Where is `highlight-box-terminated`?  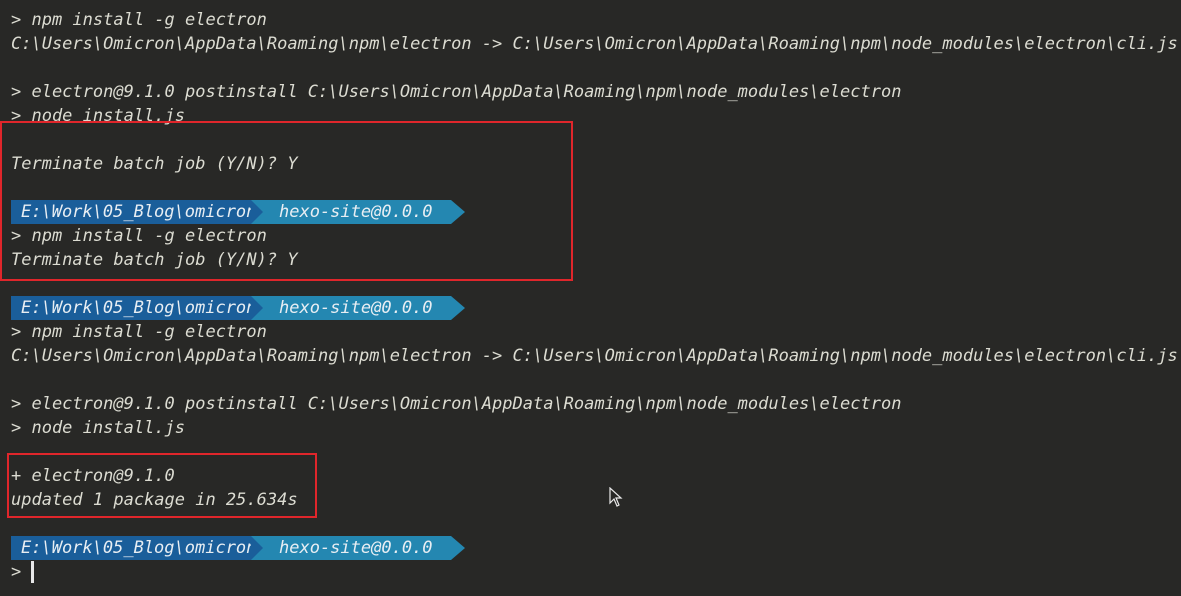 highlight-box-terminated is located at coordinates (286, 201).